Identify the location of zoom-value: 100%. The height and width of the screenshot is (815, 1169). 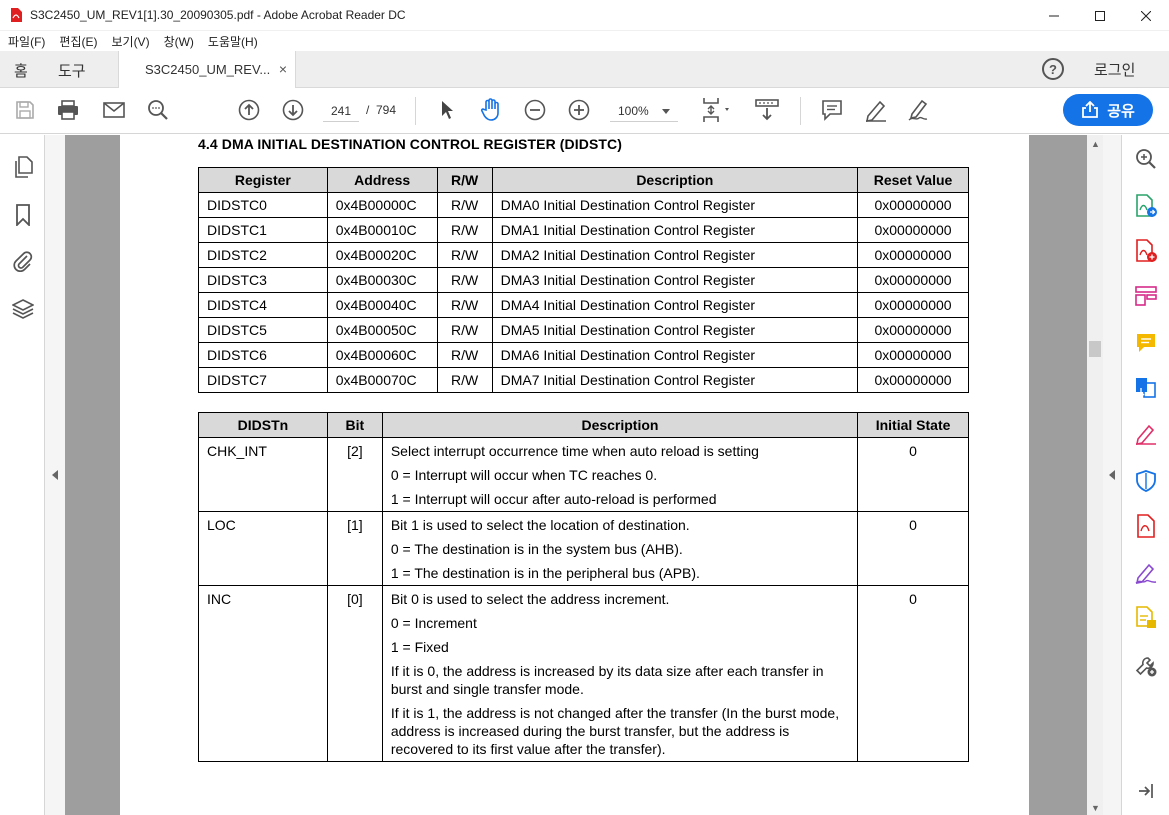
(633, 111).